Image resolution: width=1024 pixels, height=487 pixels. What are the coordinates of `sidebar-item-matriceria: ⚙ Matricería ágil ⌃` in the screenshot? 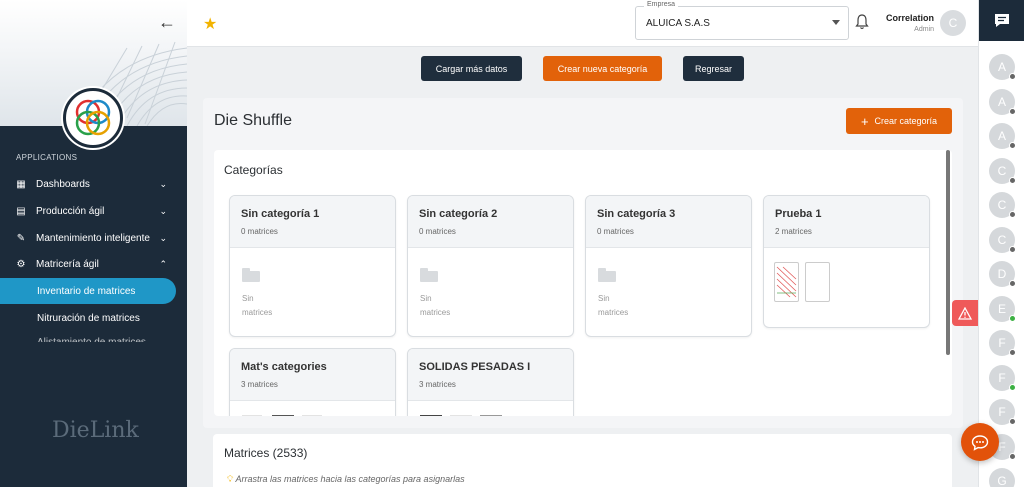 It's located at (93, 264).